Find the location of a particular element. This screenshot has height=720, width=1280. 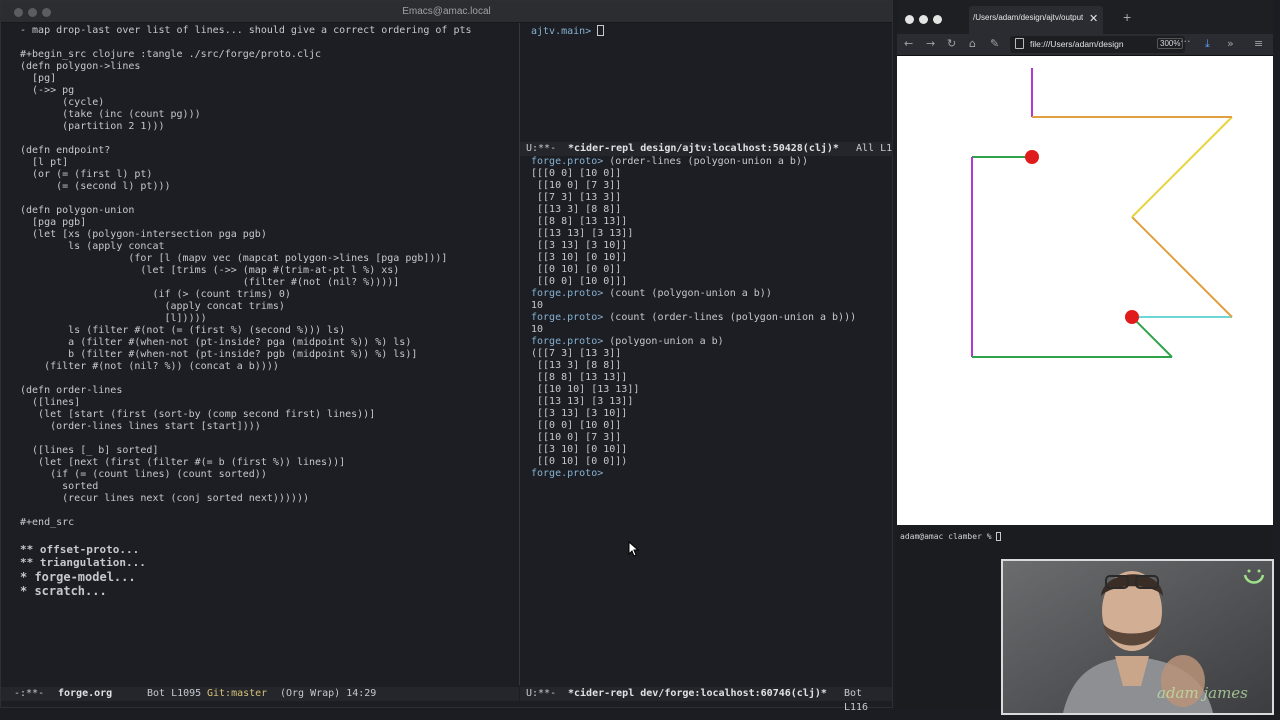

terminal-prompt-line: adam@amac clamber % is located at coordinates (951, 537).